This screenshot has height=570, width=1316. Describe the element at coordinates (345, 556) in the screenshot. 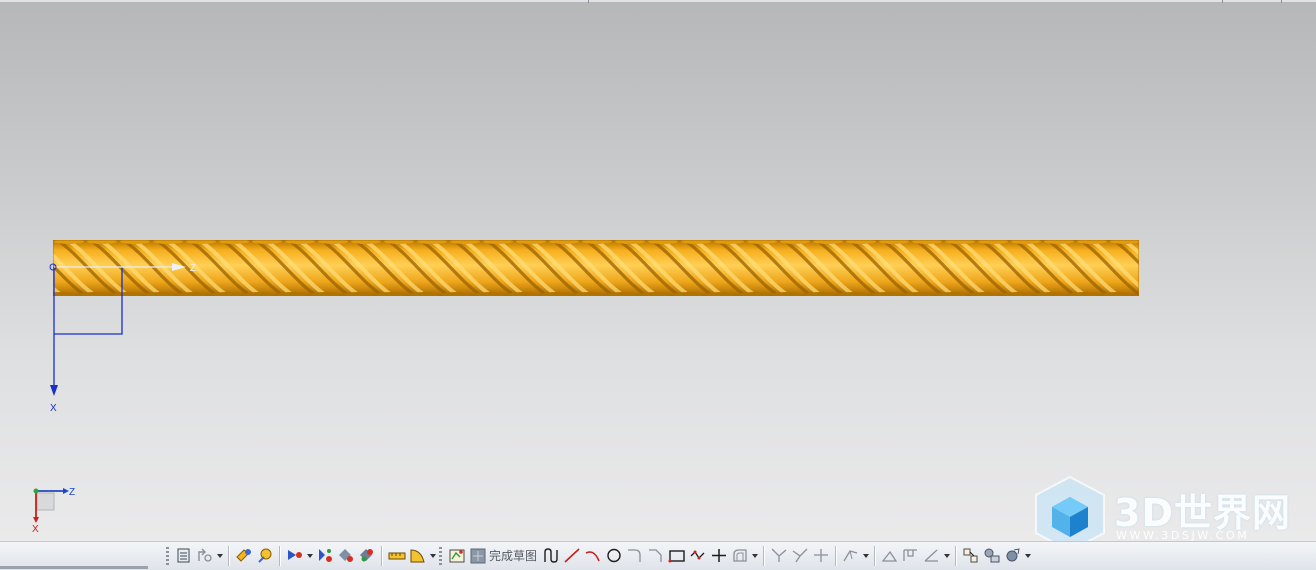

I see `show-constraints-icon` at that location.